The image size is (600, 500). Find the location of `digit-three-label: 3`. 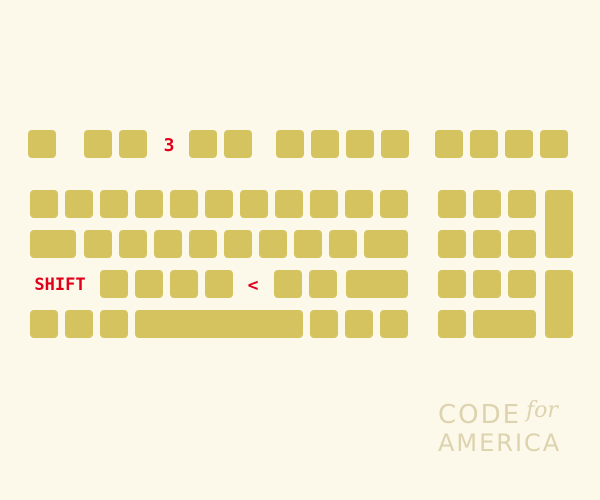

digit-three-label: 3 is located at coordinates (169, 145).